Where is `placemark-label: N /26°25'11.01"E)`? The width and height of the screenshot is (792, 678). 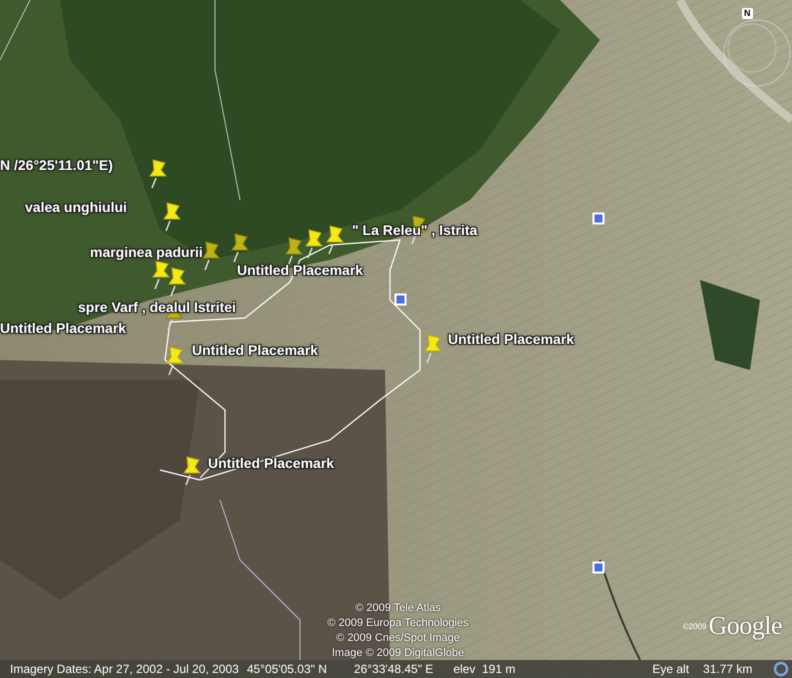 placemark-label: N /26°25'11.01"E) is located at coordinates (56, 165).